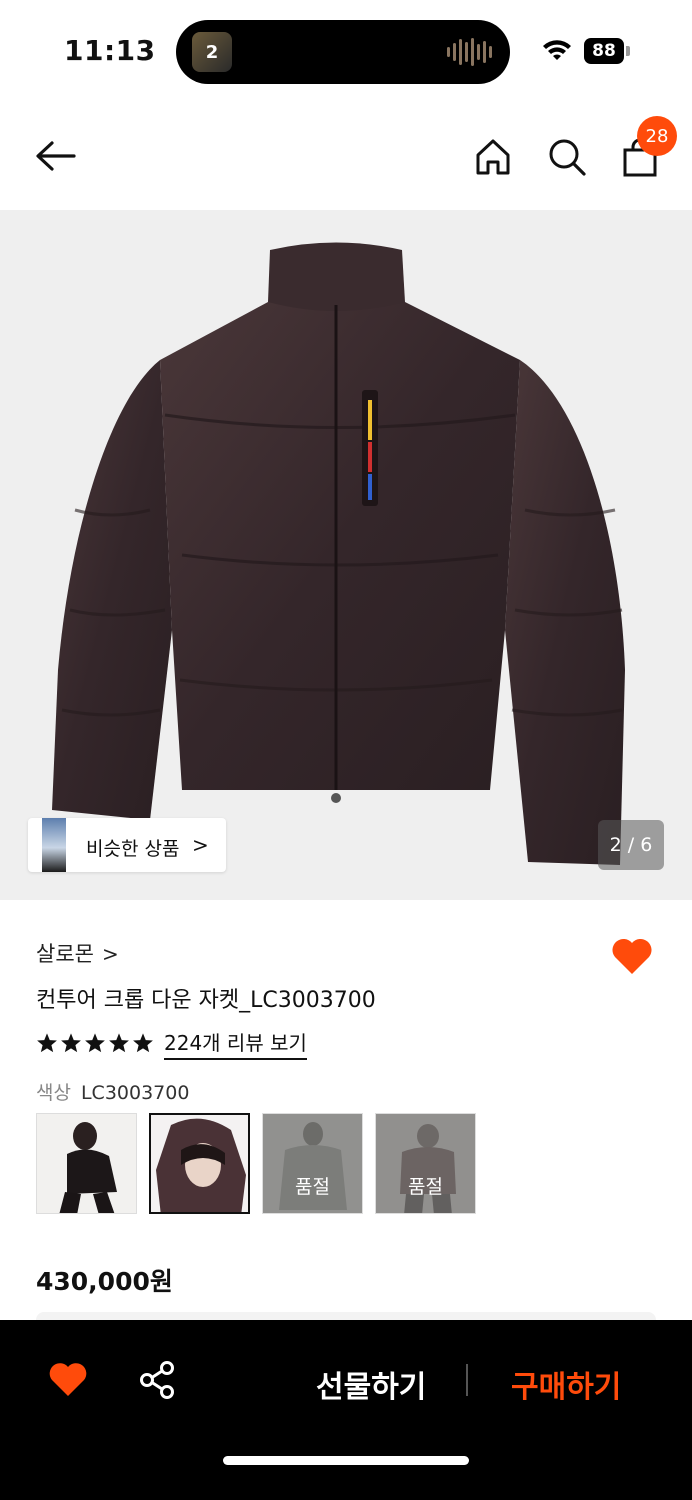  Describe the element at coordinates (566, 1384) in the screenshot. I see `buy-button: 구매하기` at that location.